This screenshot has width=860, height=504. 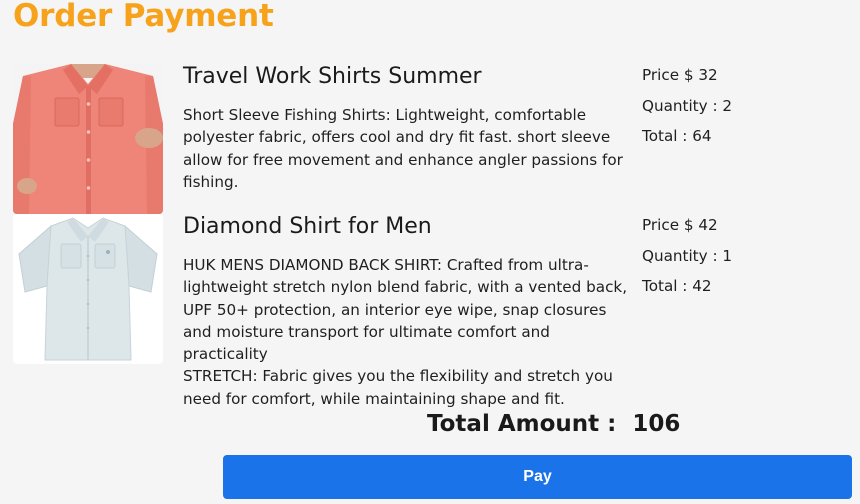 What do you see at coordinates (680, 225) in the screenshot?
I see `product-price: Price $ 42` at bounding box center [680, 225].